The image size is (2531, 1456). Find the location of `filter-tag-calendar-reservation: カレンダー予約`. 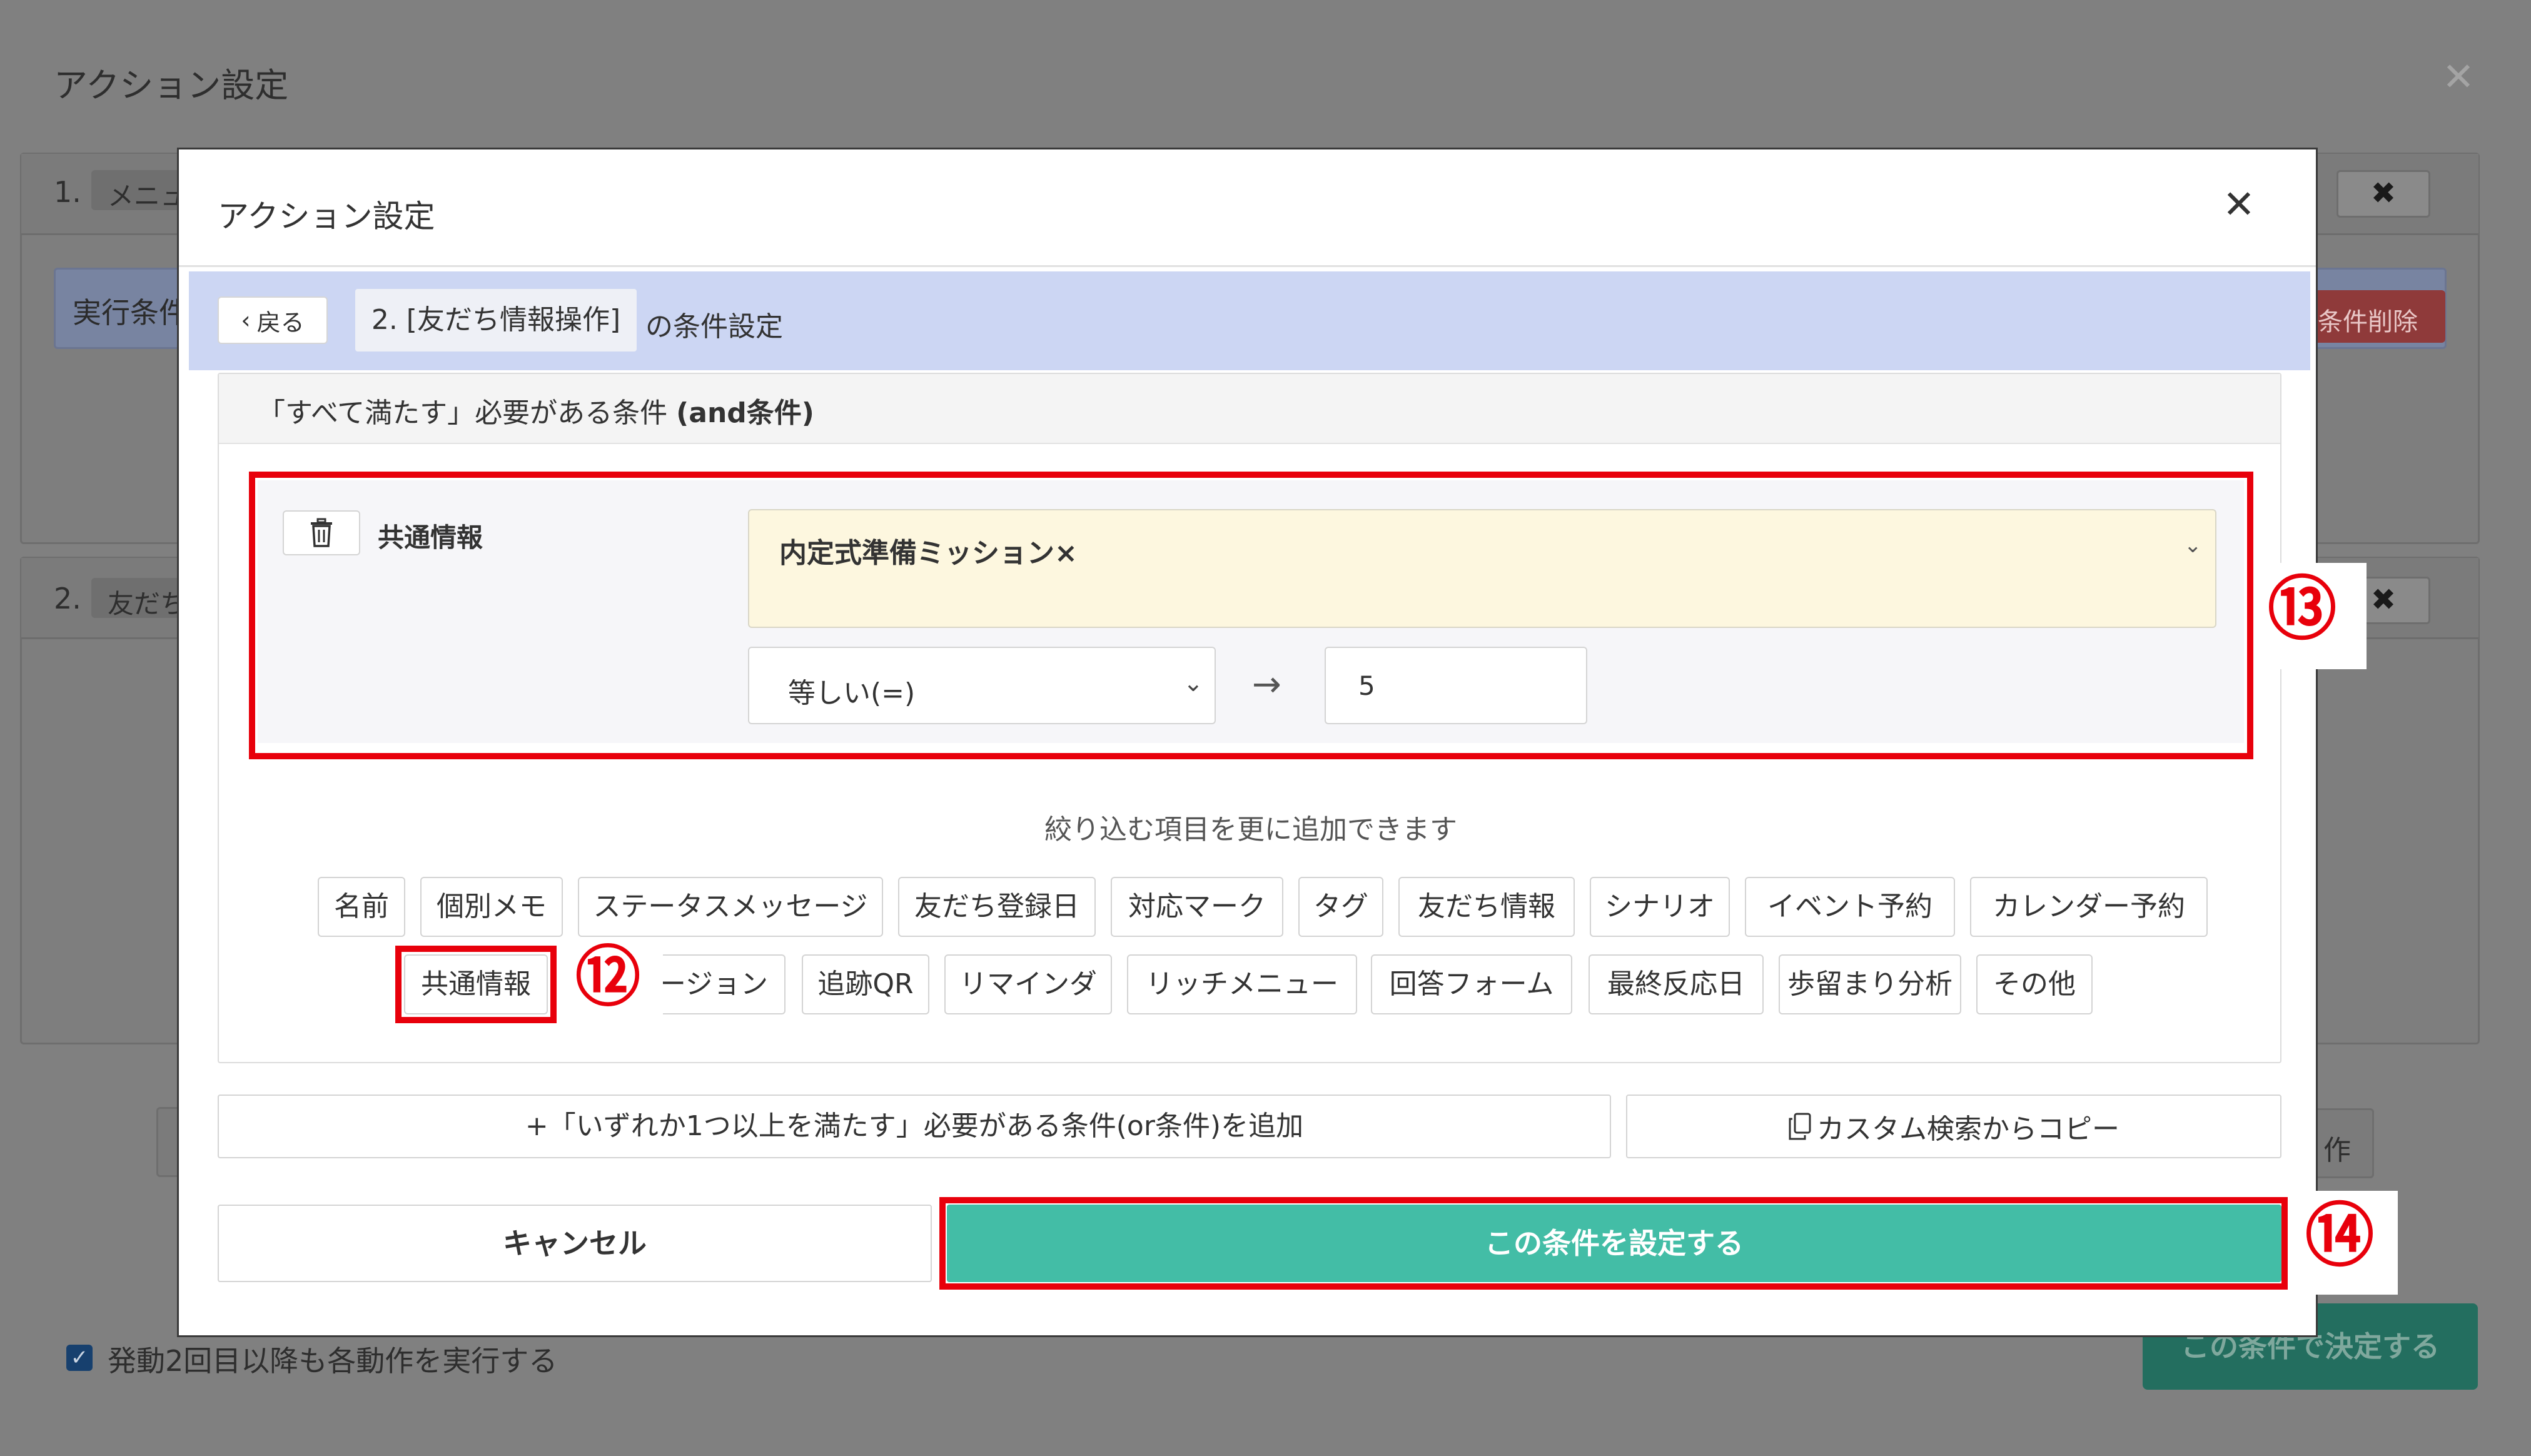

filter-tag-calendar-reservation: カレンダー予約 is located at coordinates (2089, 907).